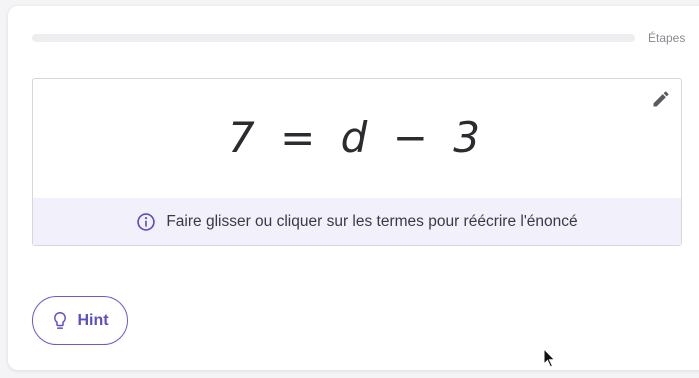 Image resolution: width=699 pixels, height=378 pixels. I want to click on term-variable: d, so click(357, 137).